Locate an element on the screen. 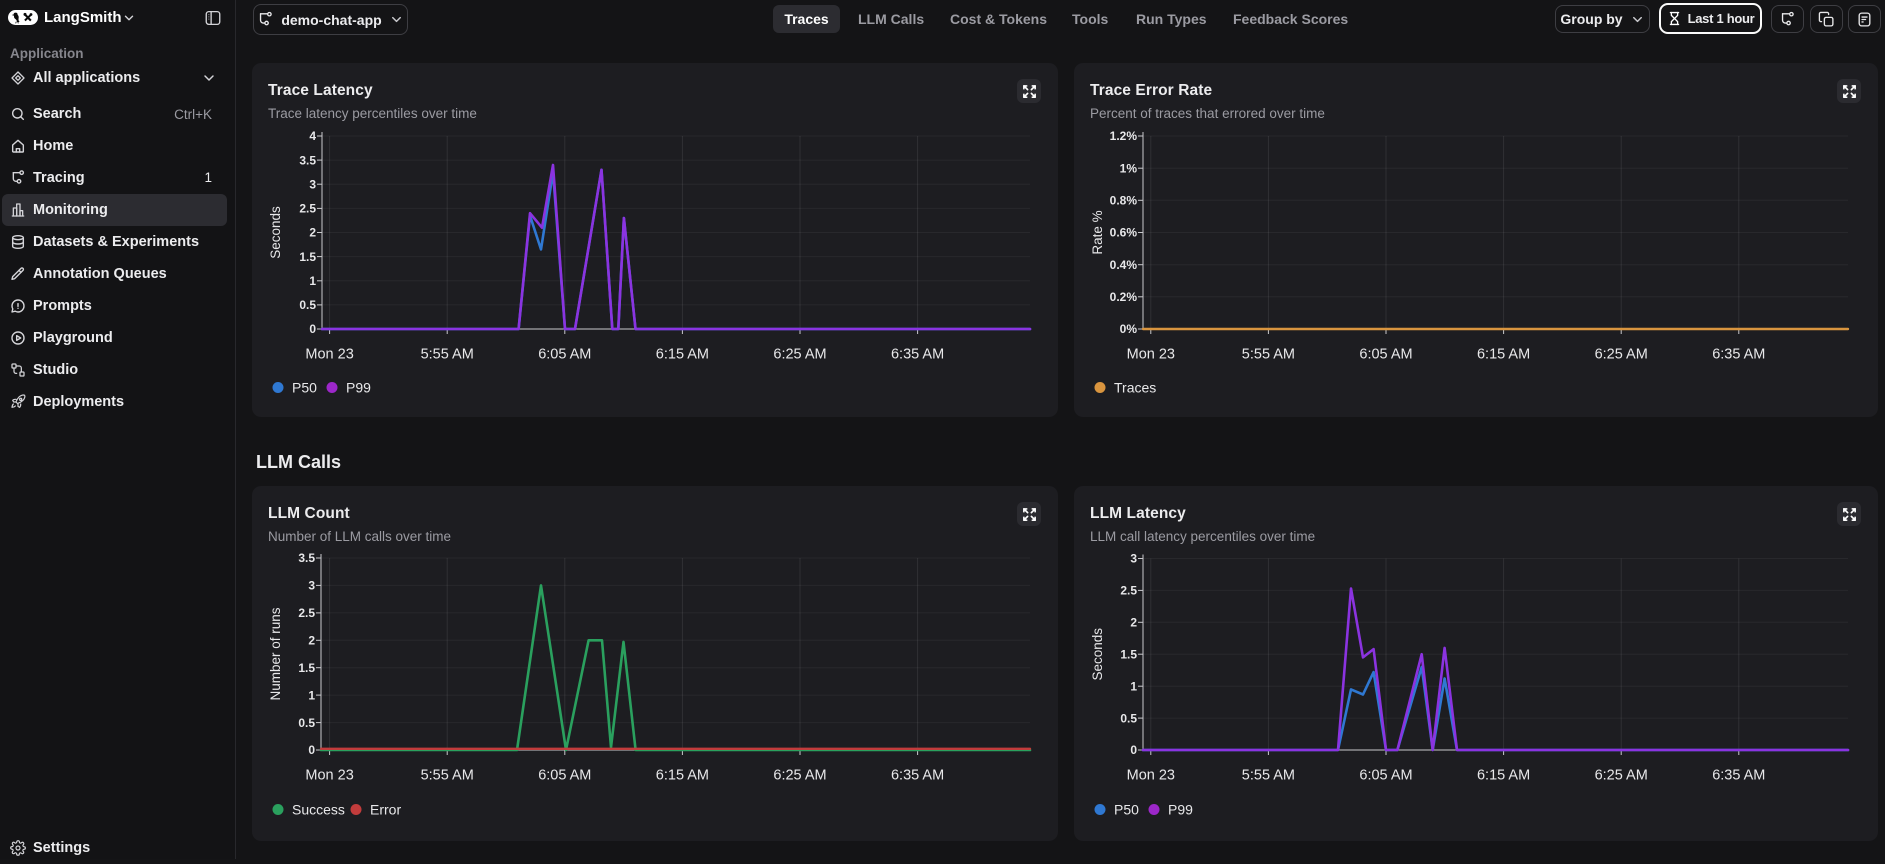 The width and height of the screenshot is (1885, 864). svg-text: Success is located at coordinates (318, 809).